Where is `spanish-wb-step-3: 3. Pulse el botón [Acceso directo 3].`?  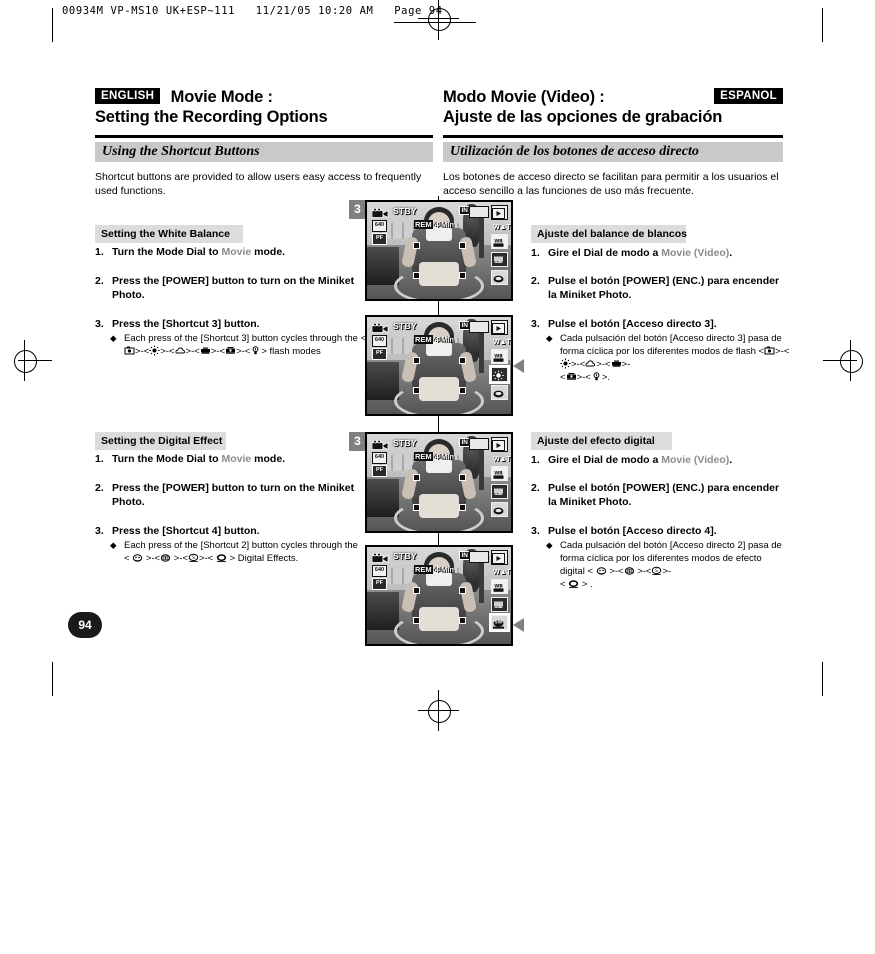
spanish-wb-step-3: 3. Pulse el botón [Acceso directo 3]. is located at coordinates (671, 324).